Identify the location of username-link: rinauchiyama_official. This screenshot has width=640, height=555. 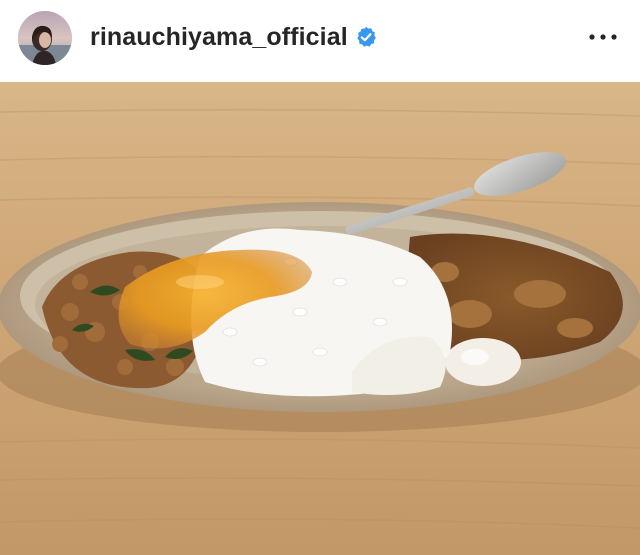
(219, 37).